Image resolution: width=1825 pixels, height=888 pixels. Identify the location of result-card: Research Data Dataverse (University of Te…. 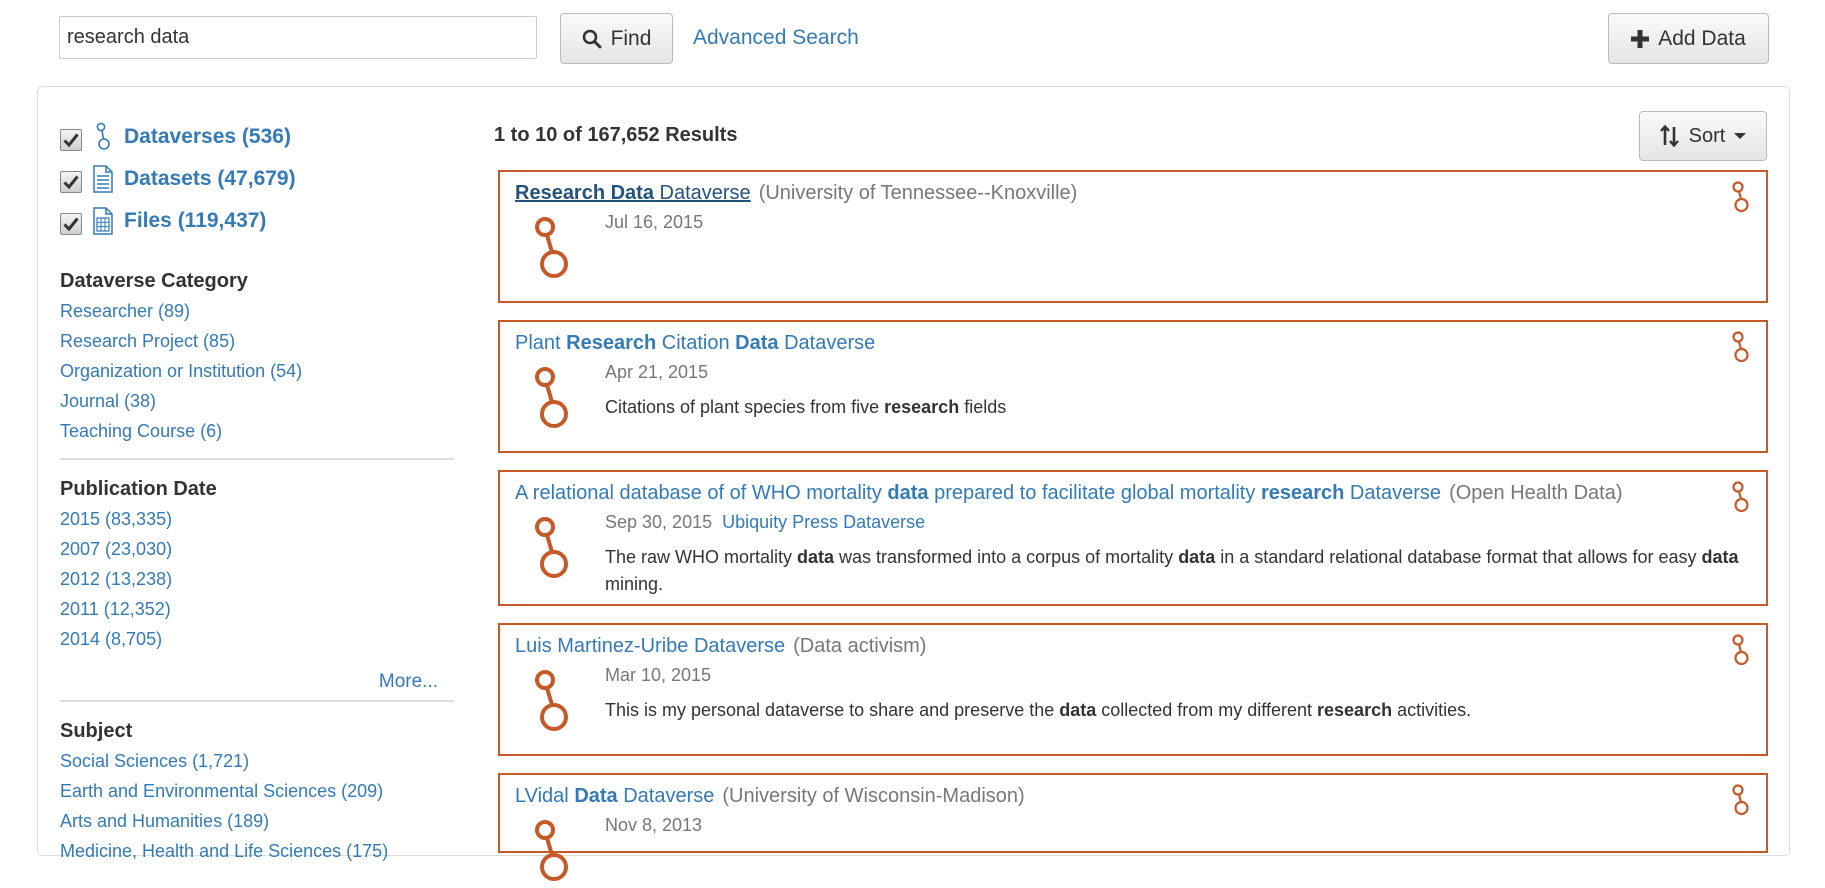
(1133, 236).